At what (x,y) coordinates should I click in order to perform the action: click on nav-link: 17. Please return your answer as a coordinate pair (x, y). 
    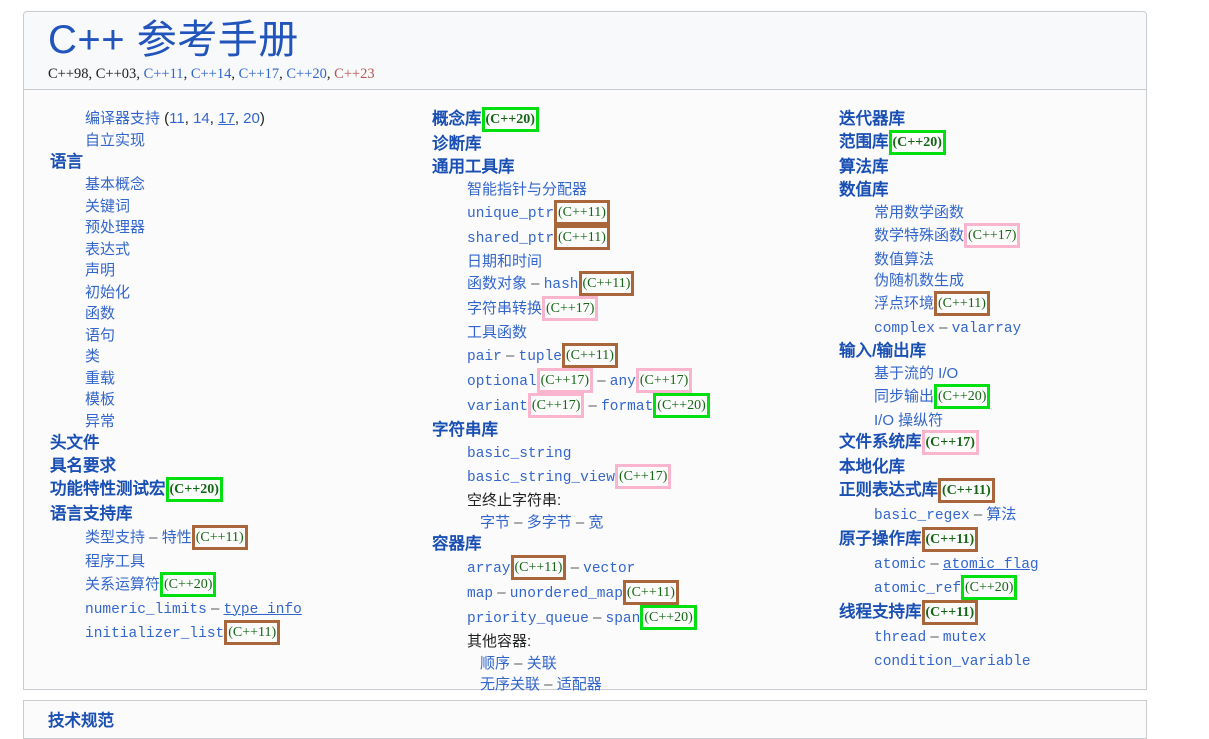
    Looking at the image, I should click on (226, 118).